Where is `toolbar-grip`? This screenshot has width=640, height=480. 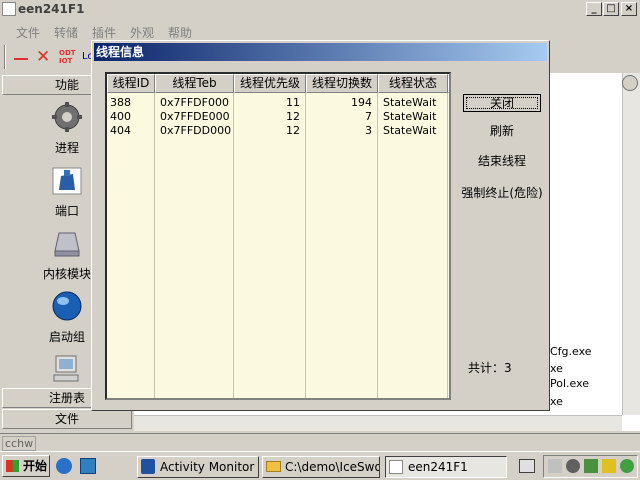
toolbar-grip is located at coordinates (5, 57).